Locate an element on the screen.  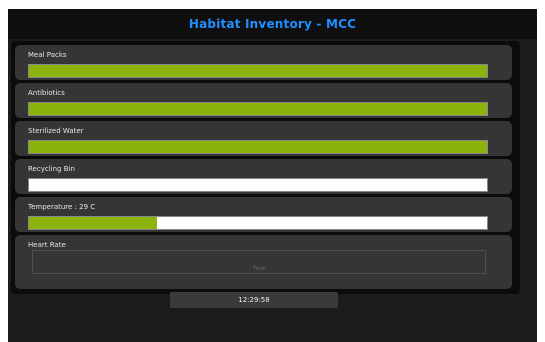
panel-label: Sterilized Water is located at coordinates (56, 131).